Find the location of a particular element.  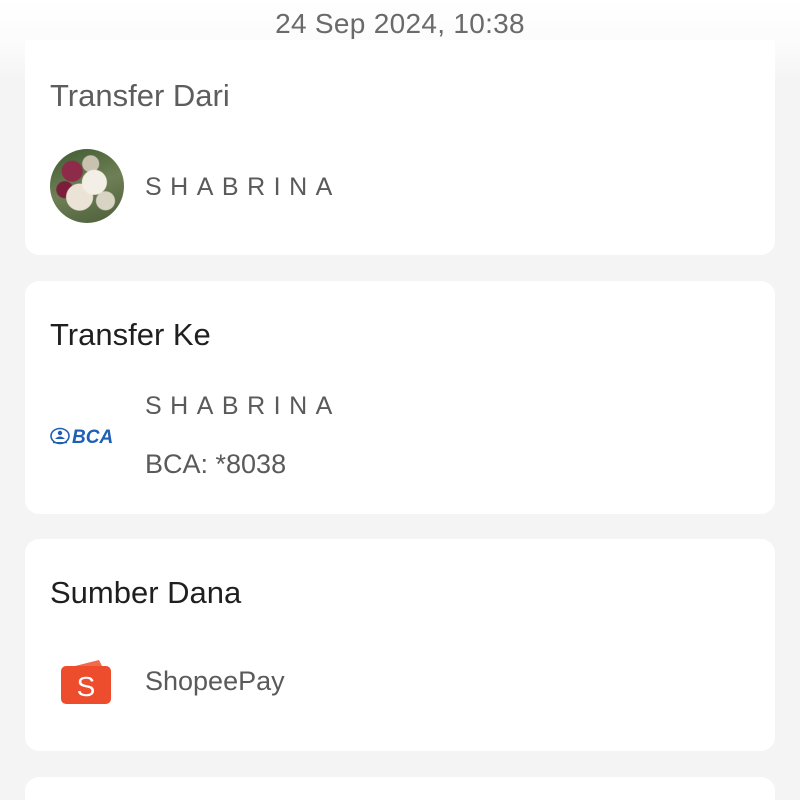

bca-logo-text: BCA is located at coordinates (92, 437).